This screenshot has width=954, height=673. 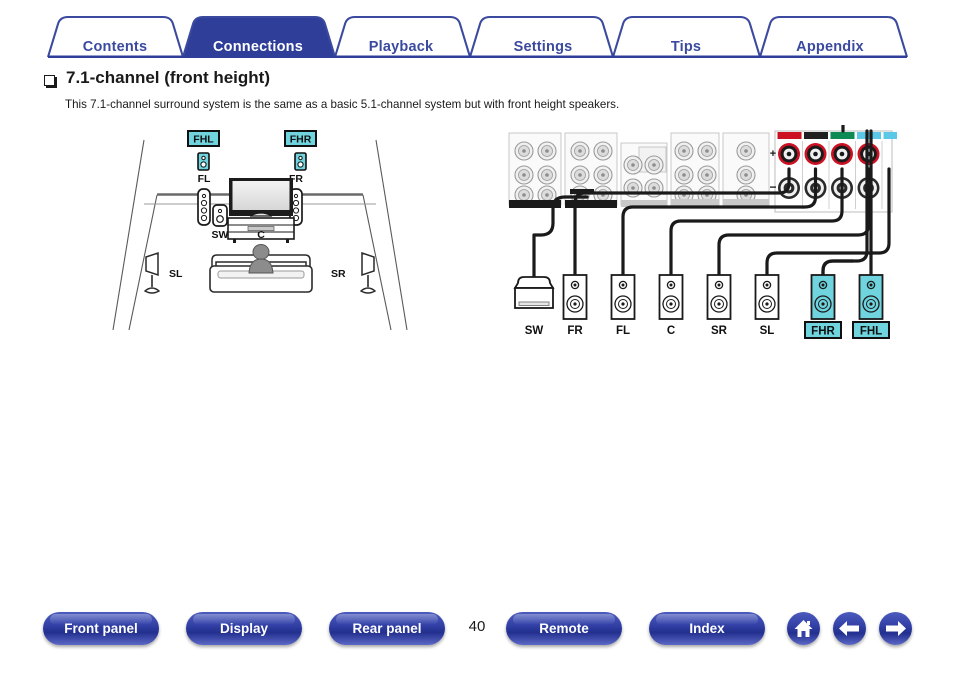 What do you see at coordinates (368, 272) in the screenshot?
I see `surround-right-speaker-icon` at bounding box center [368, 272].